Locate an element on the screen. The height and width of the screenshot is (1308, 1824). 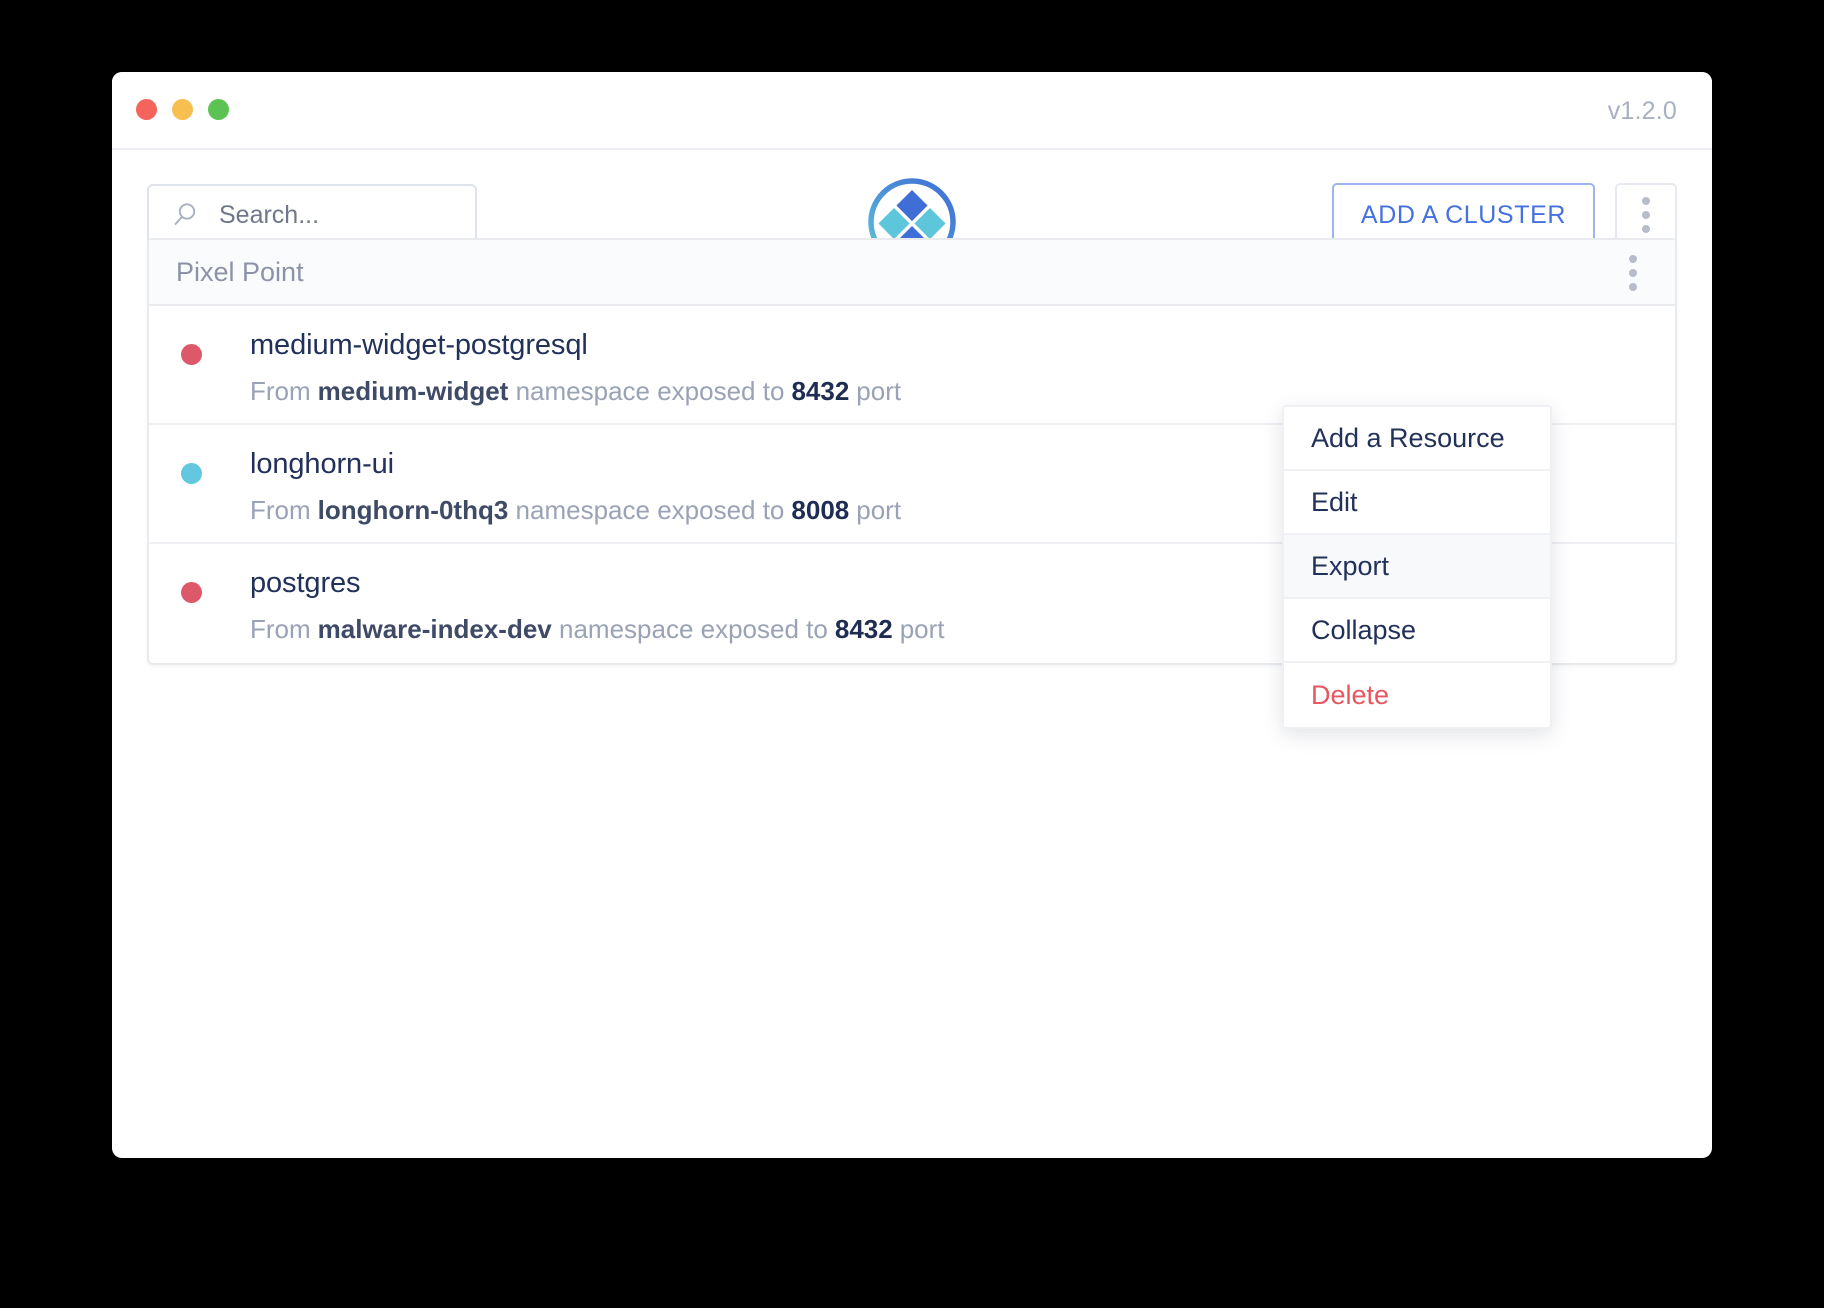
search-box is located at coordinates (312, 215).